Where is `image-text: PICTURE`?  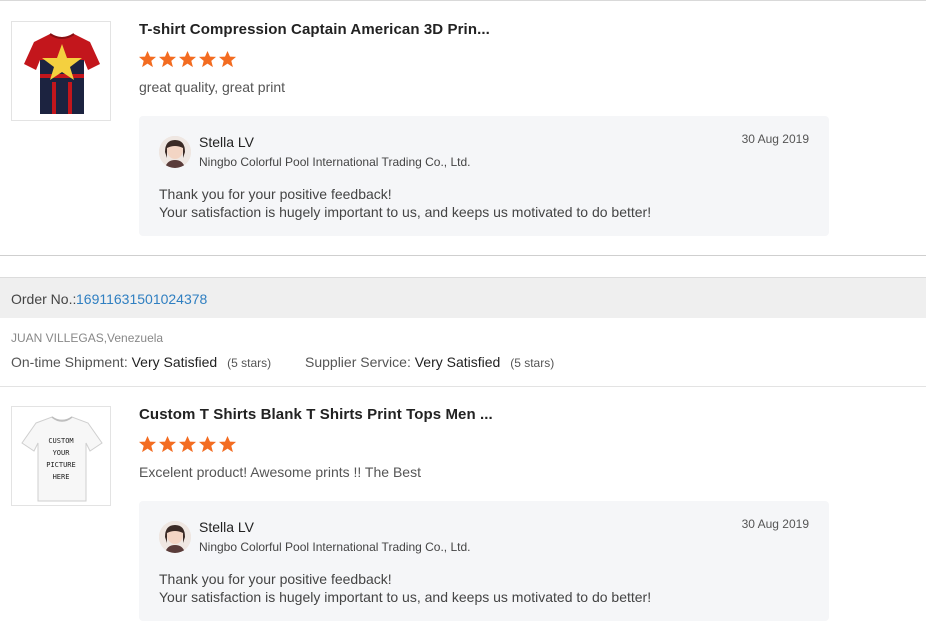
image-text: PICTURE is located at coordinates (61, 465).